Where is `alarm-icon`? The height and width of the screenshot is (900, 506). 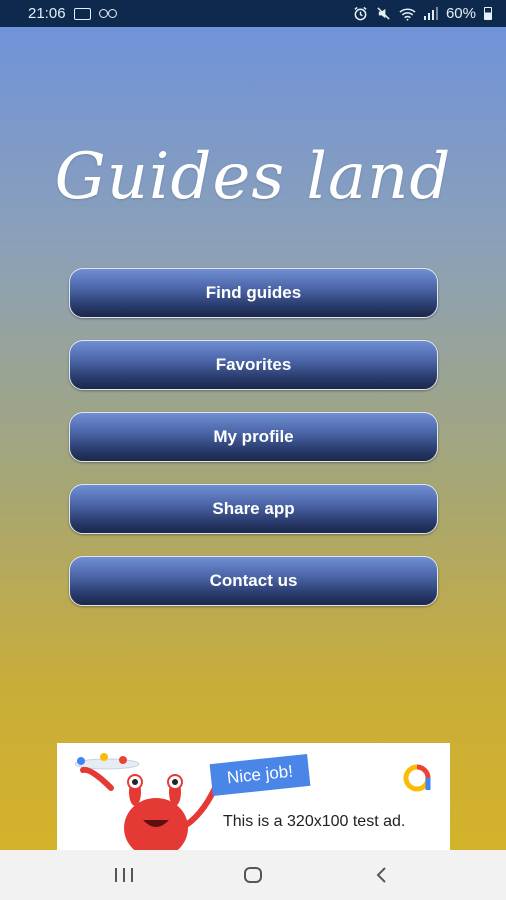
alarm-icon is located at coordinates (360, 13).